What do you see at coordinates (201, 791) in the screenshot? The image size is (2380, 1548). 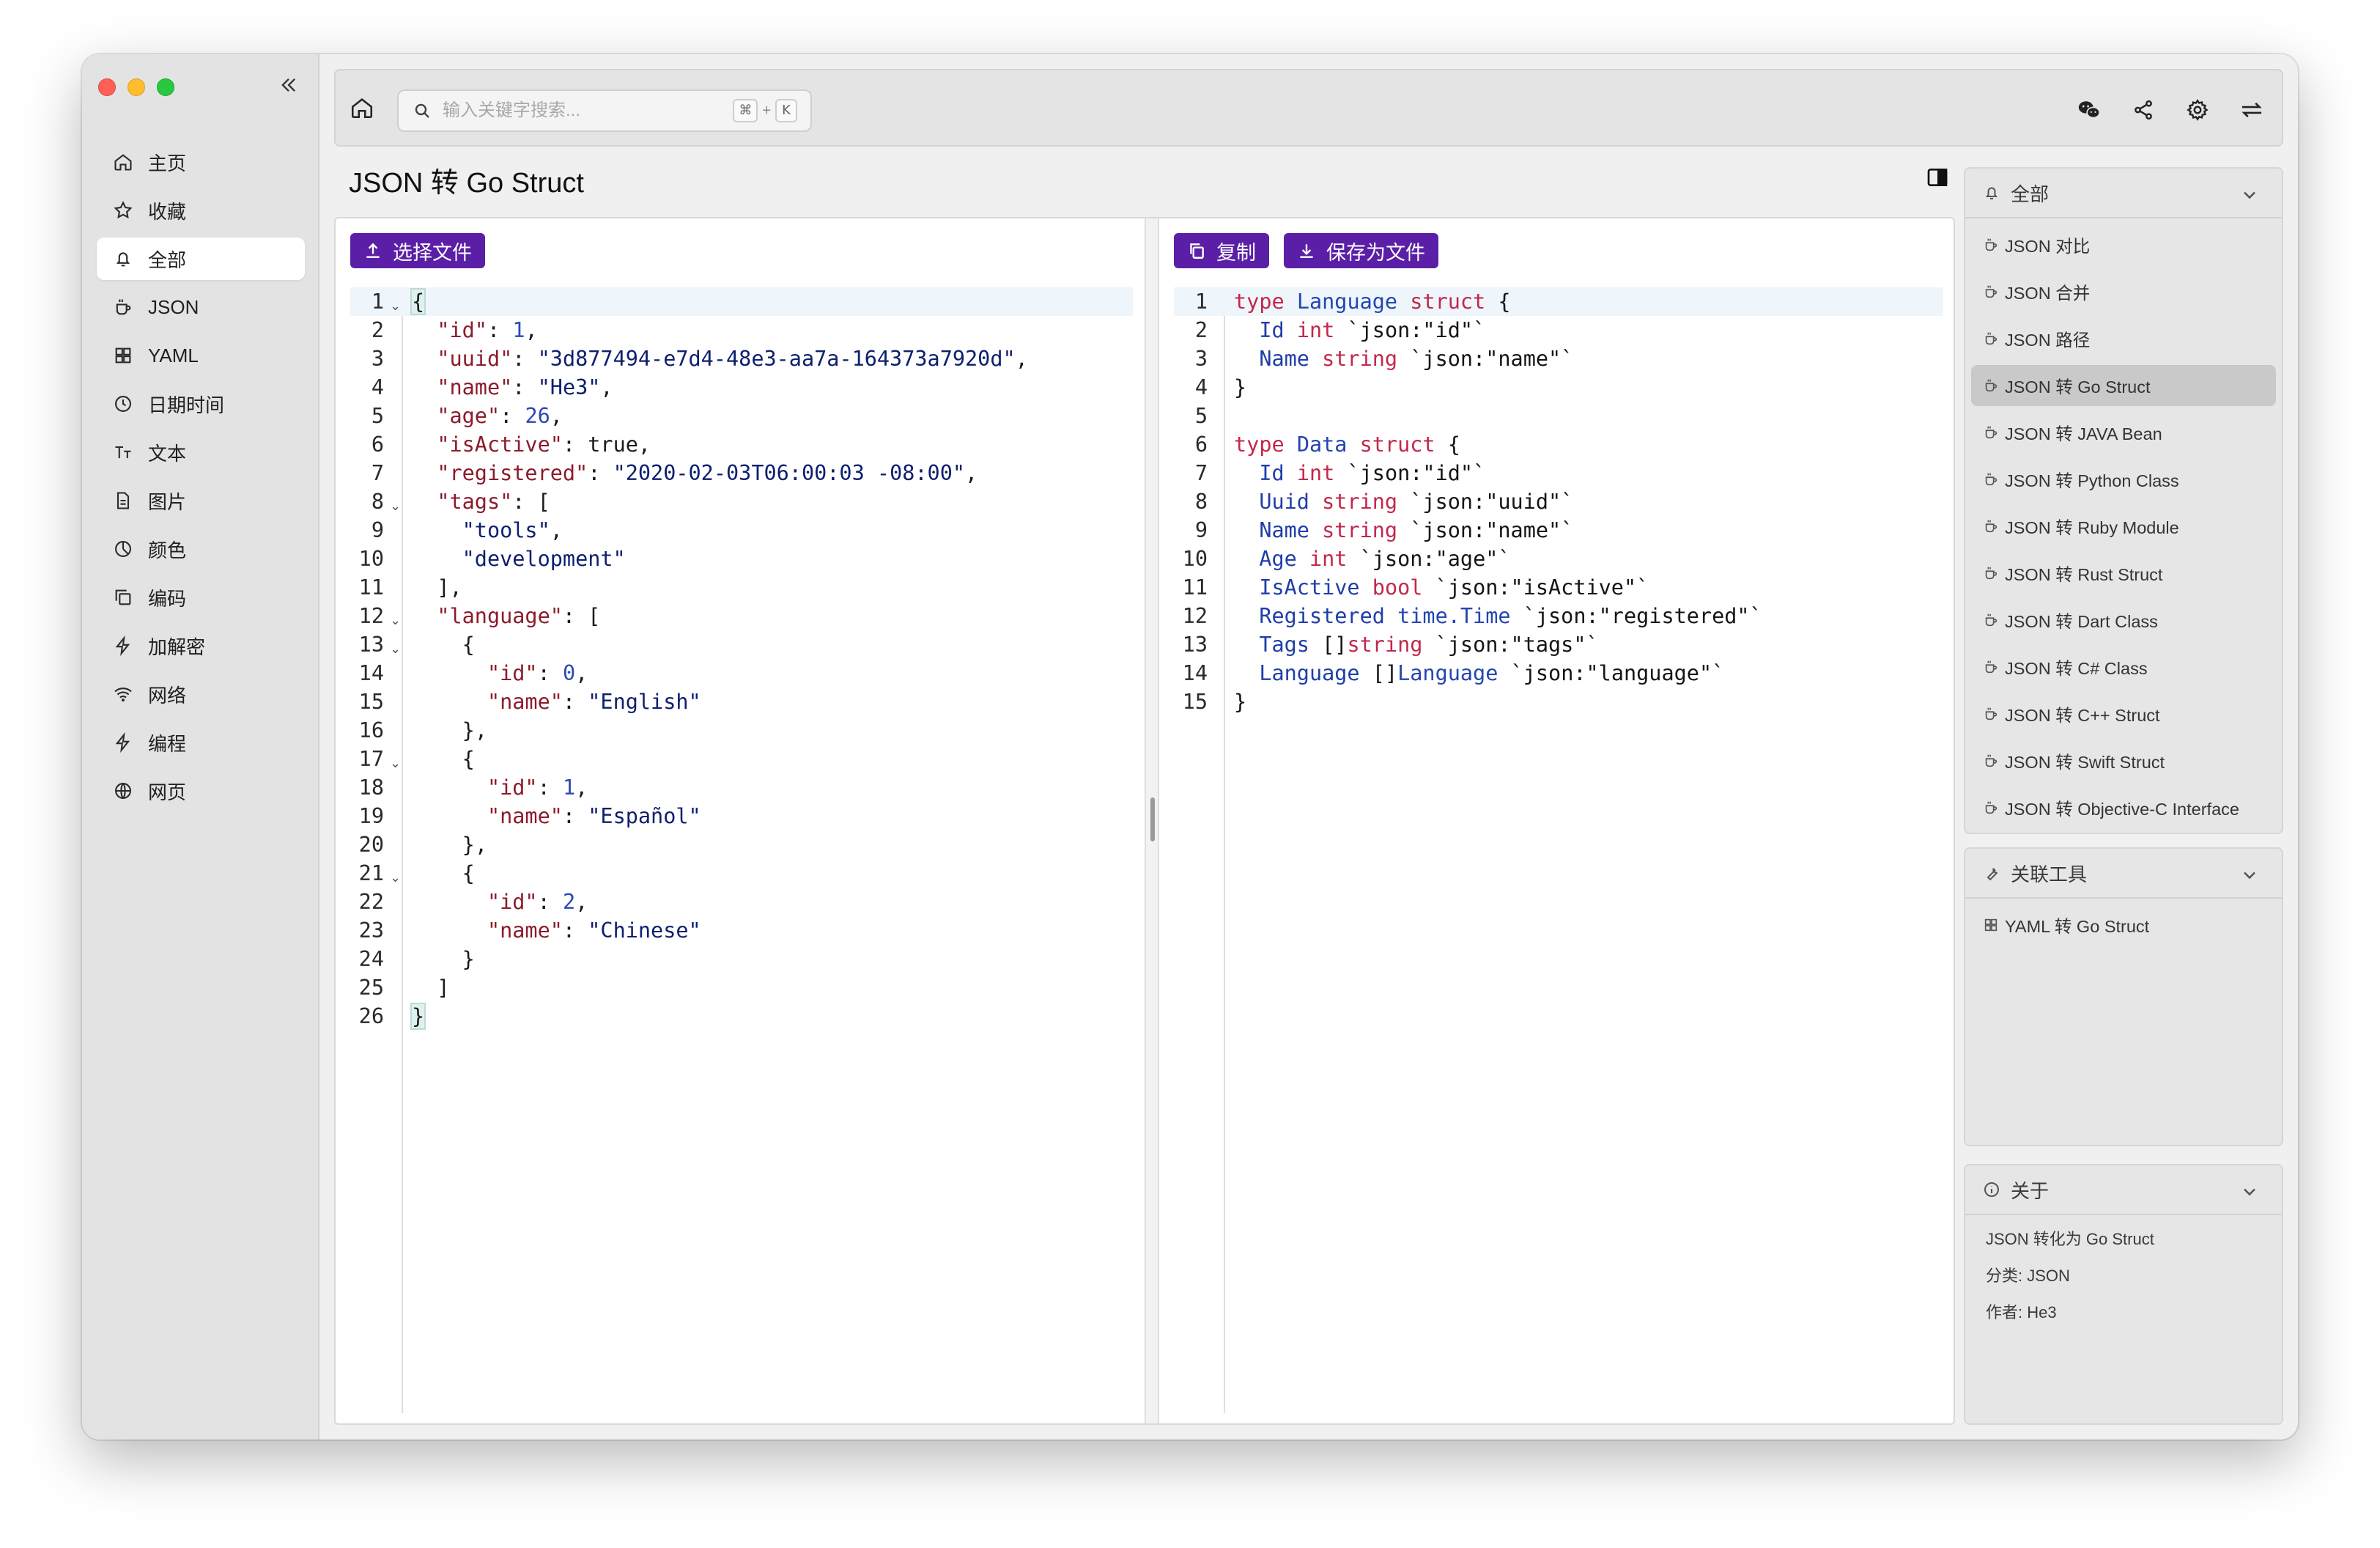 I see `sidebar-item-13: 网页` at bounding box center [201, 791].